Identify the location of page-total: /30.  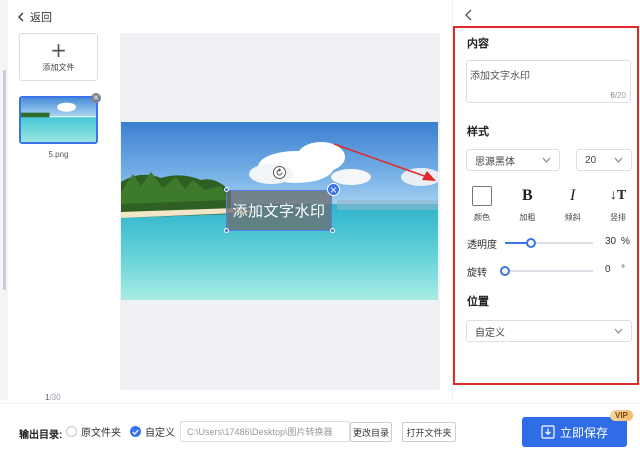
(55, 397).